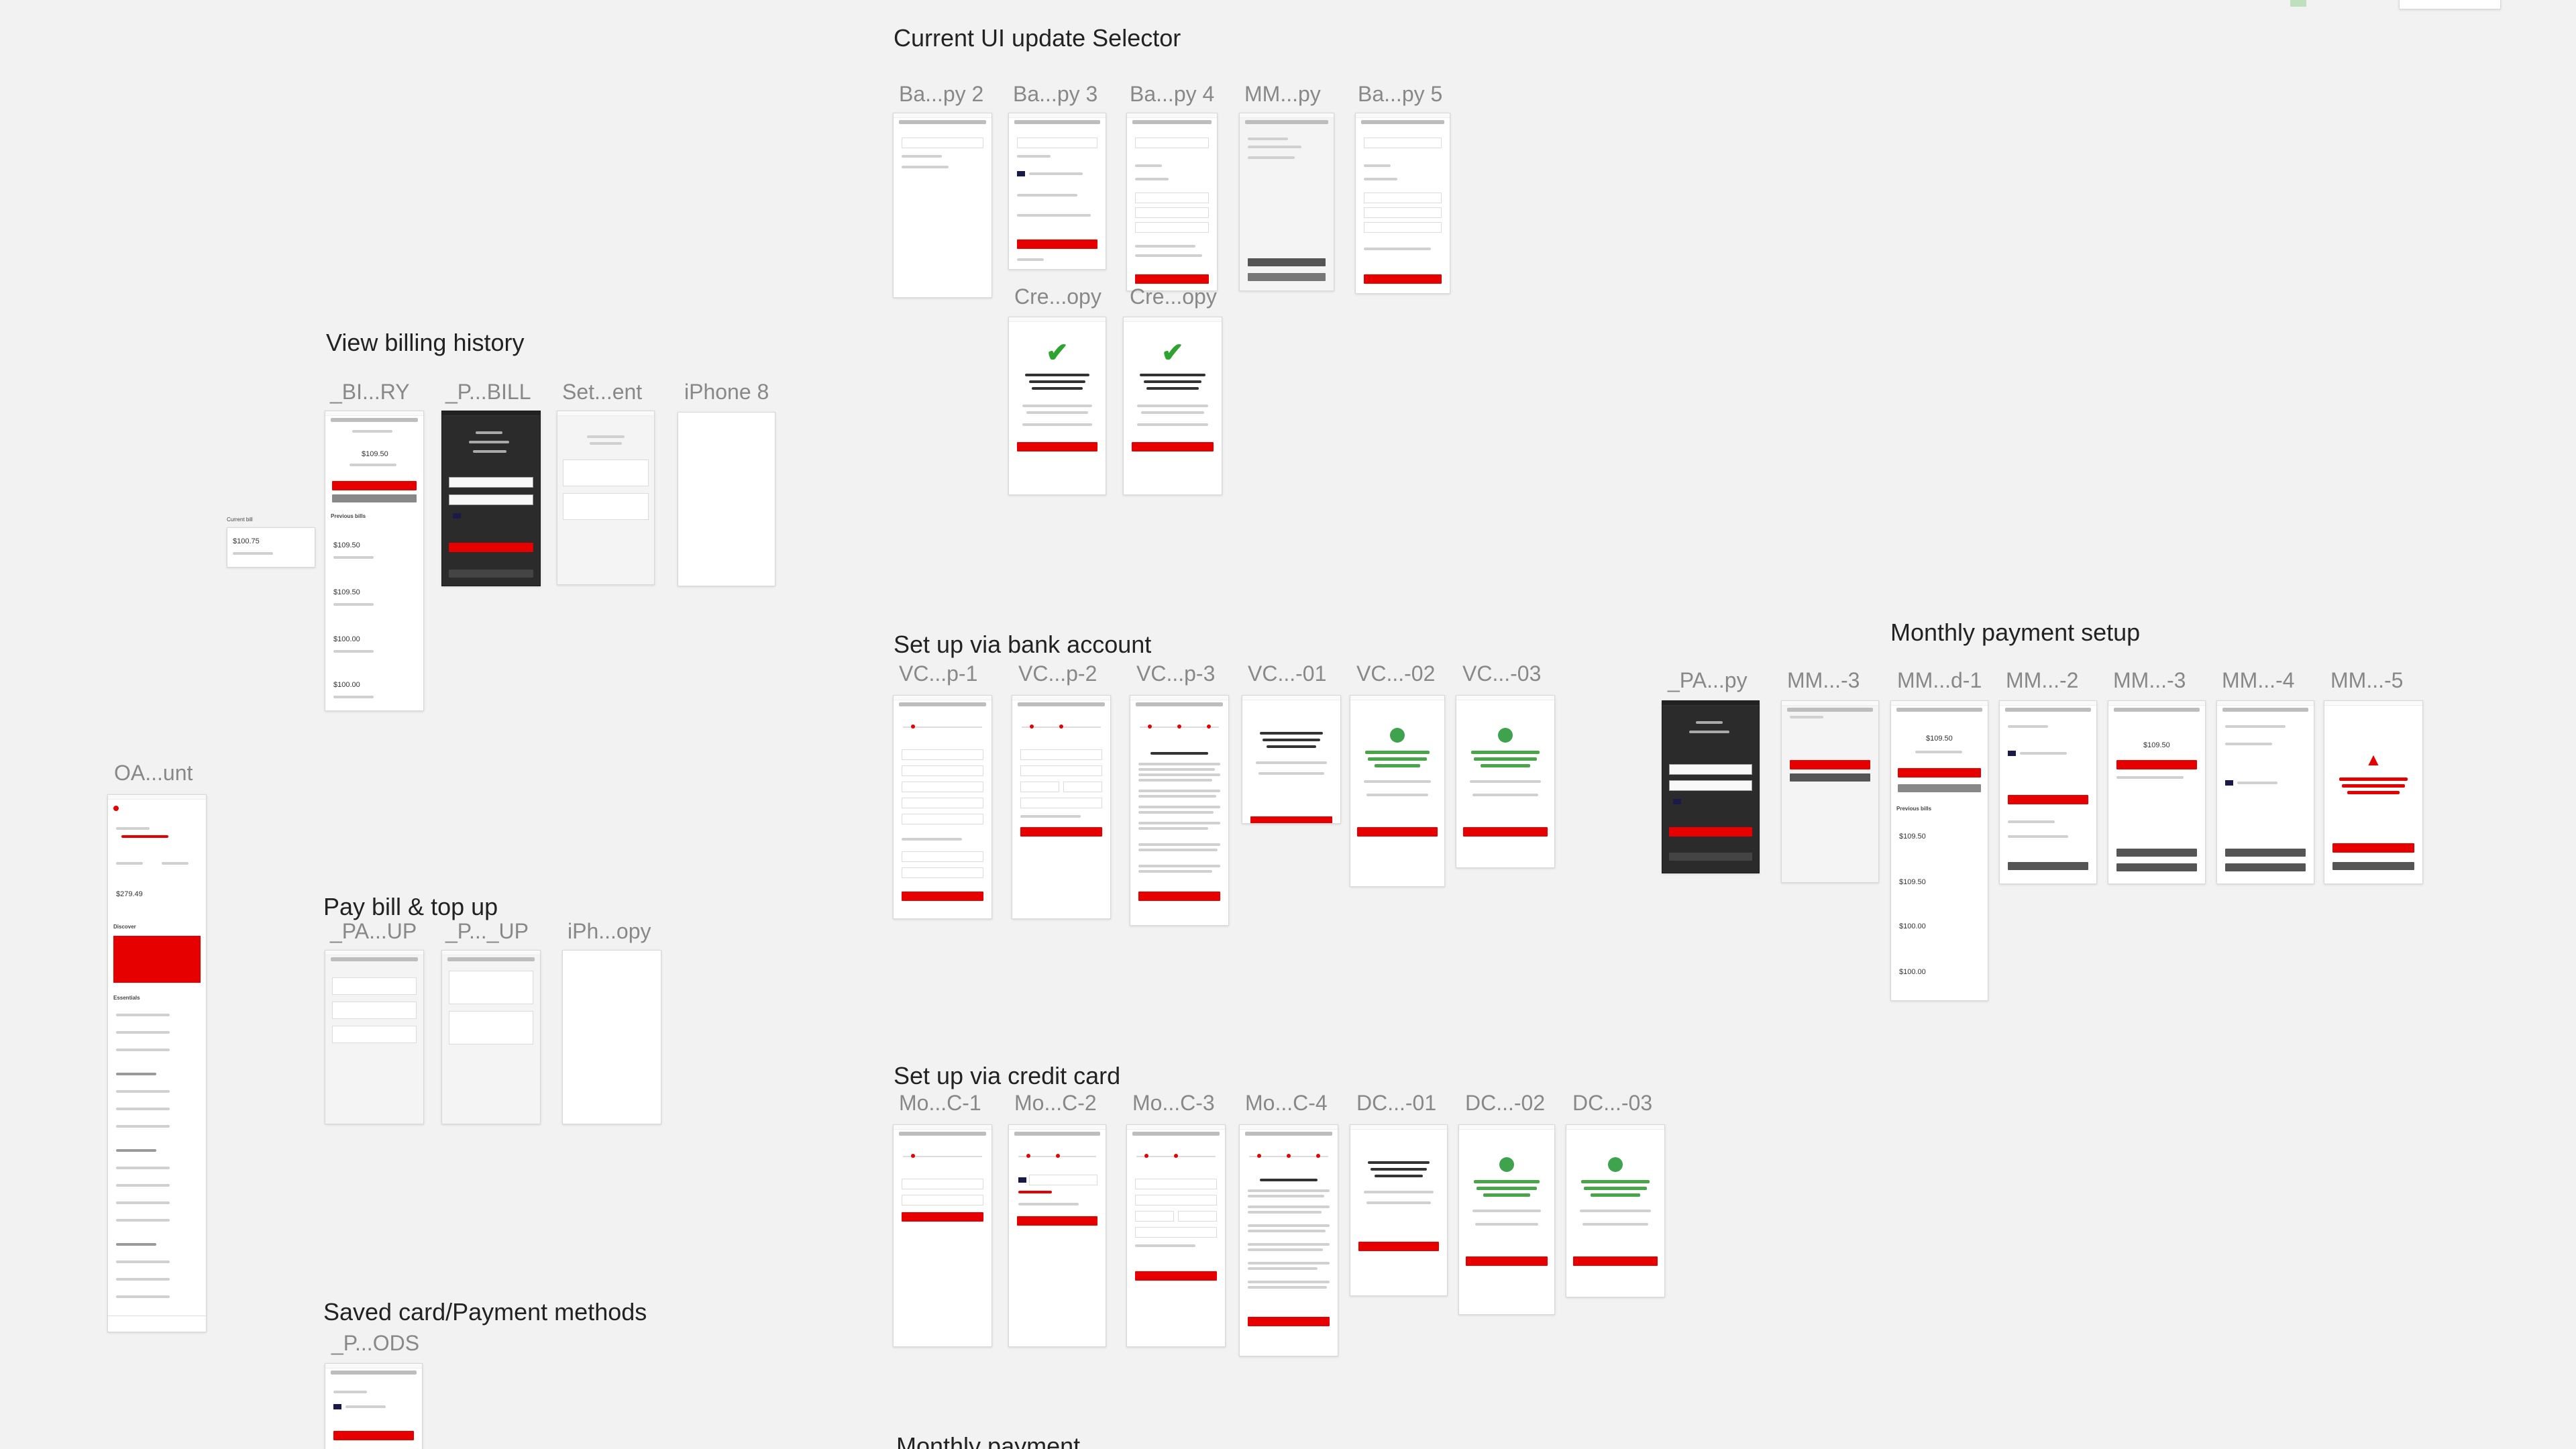 This screenshot has width=2576, height=1449. Describe the element at coordinates (1830, 777) in the screenshot. I see `setup-button` at that location.